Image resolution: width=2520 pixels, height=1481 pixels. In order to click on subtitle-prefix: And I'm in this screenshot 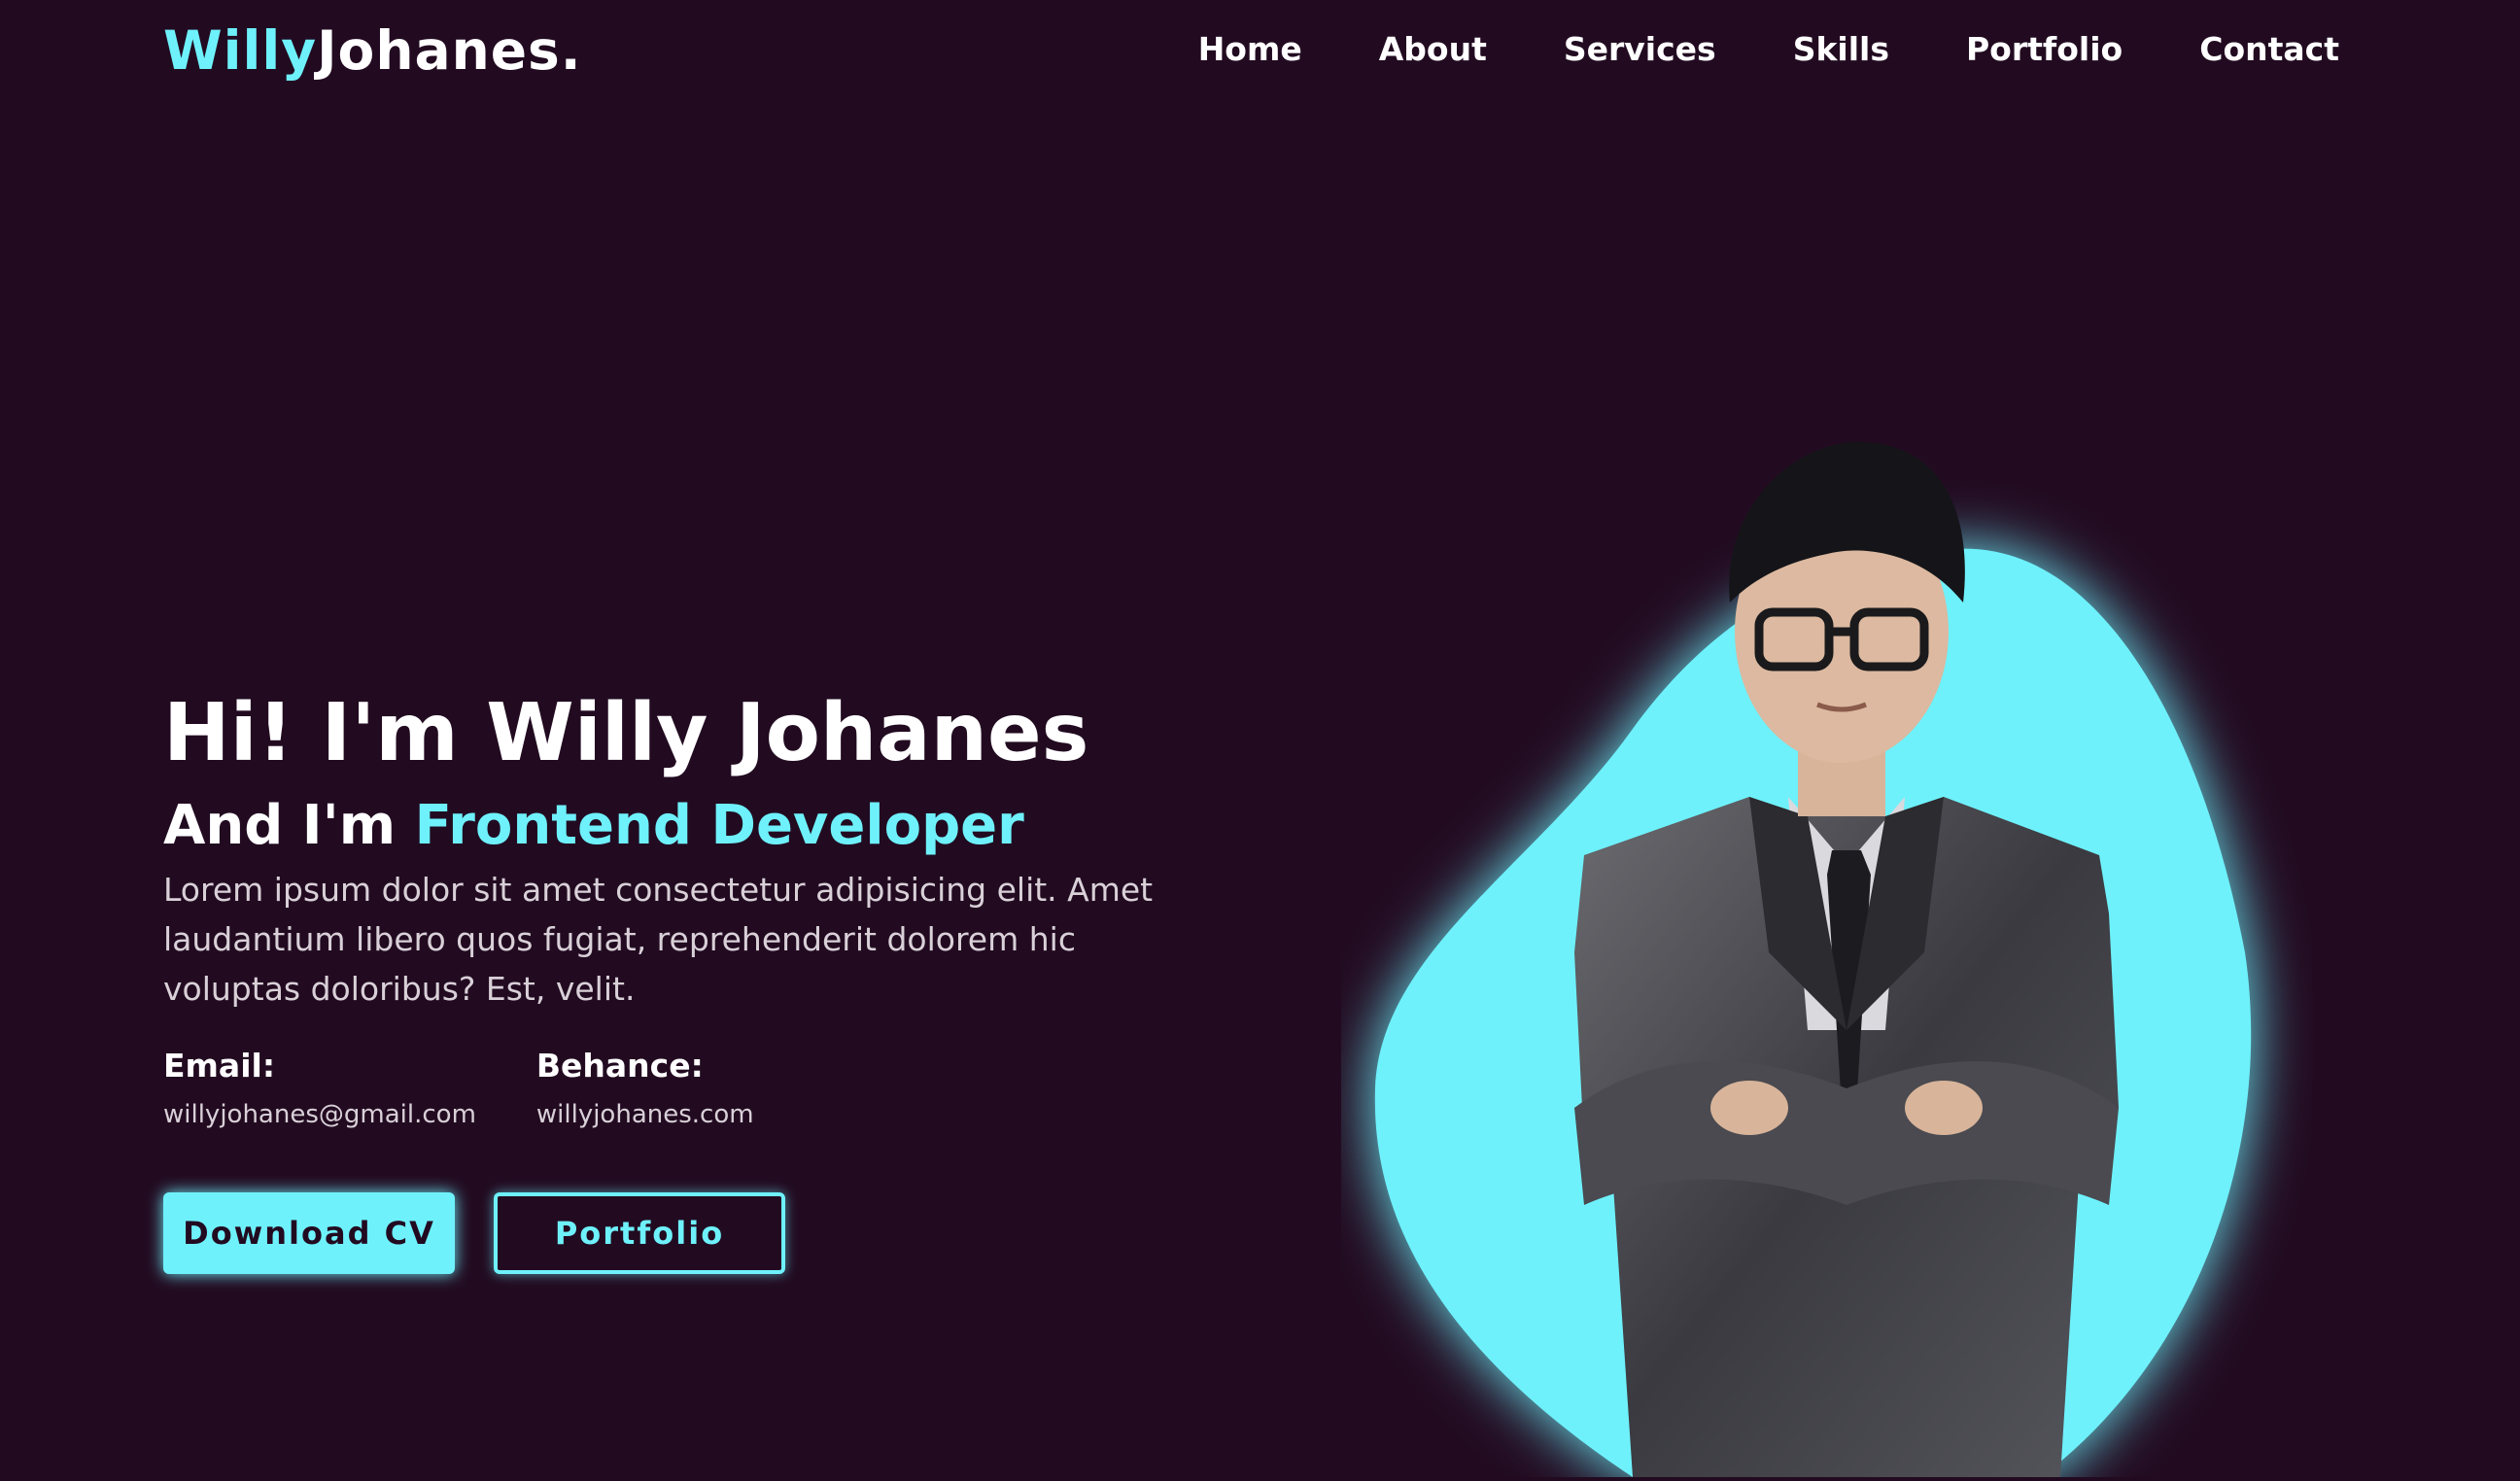, I will do `click(280, 825)`.